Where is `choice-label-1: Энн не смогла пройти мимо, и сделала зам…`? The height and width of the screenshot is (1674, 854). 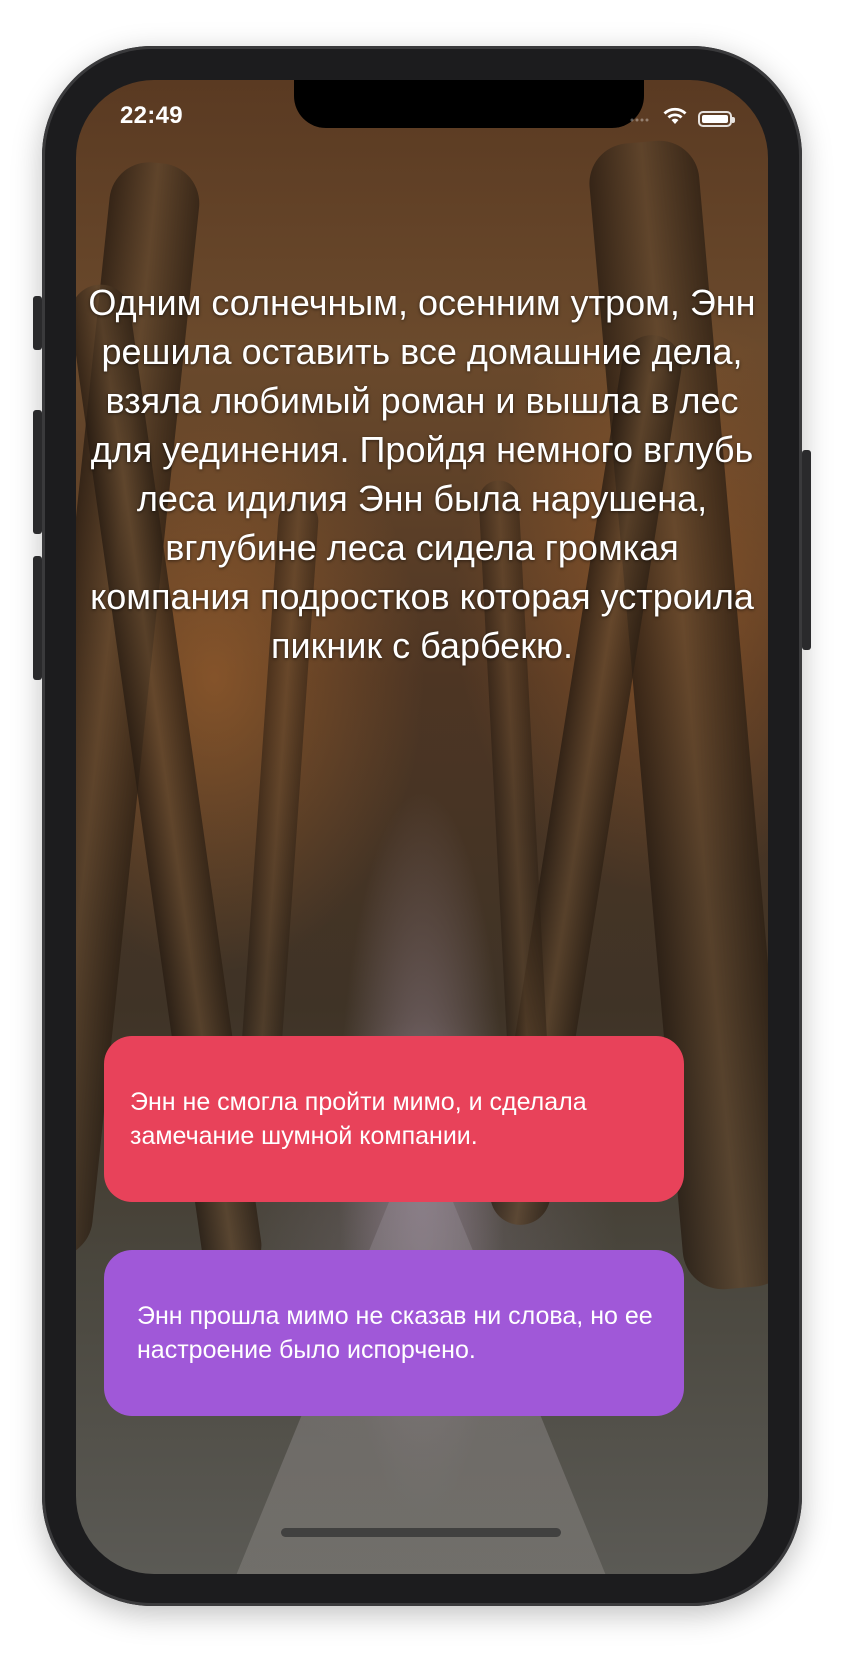
choice-label-1: Энн не смогла пройти мимо, и сделала зам… is located at coordinates (358, 1119).